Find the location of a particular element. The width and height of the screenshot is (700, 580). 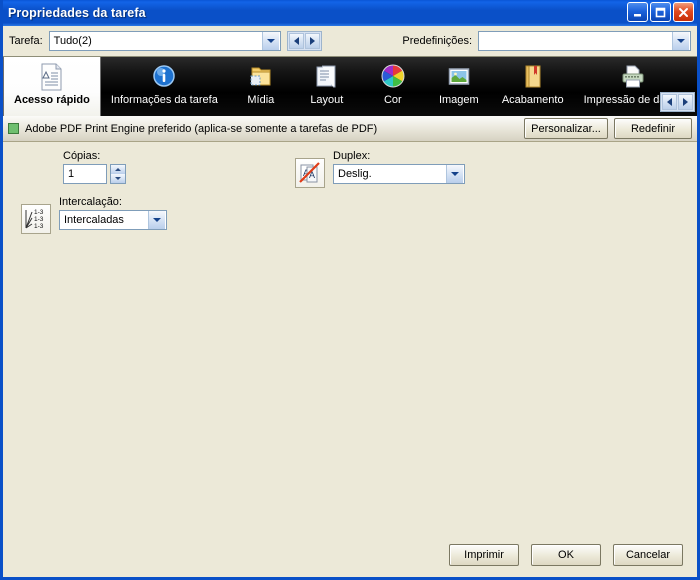

reset-button: Redefinir is located at coordinates (653, 128).